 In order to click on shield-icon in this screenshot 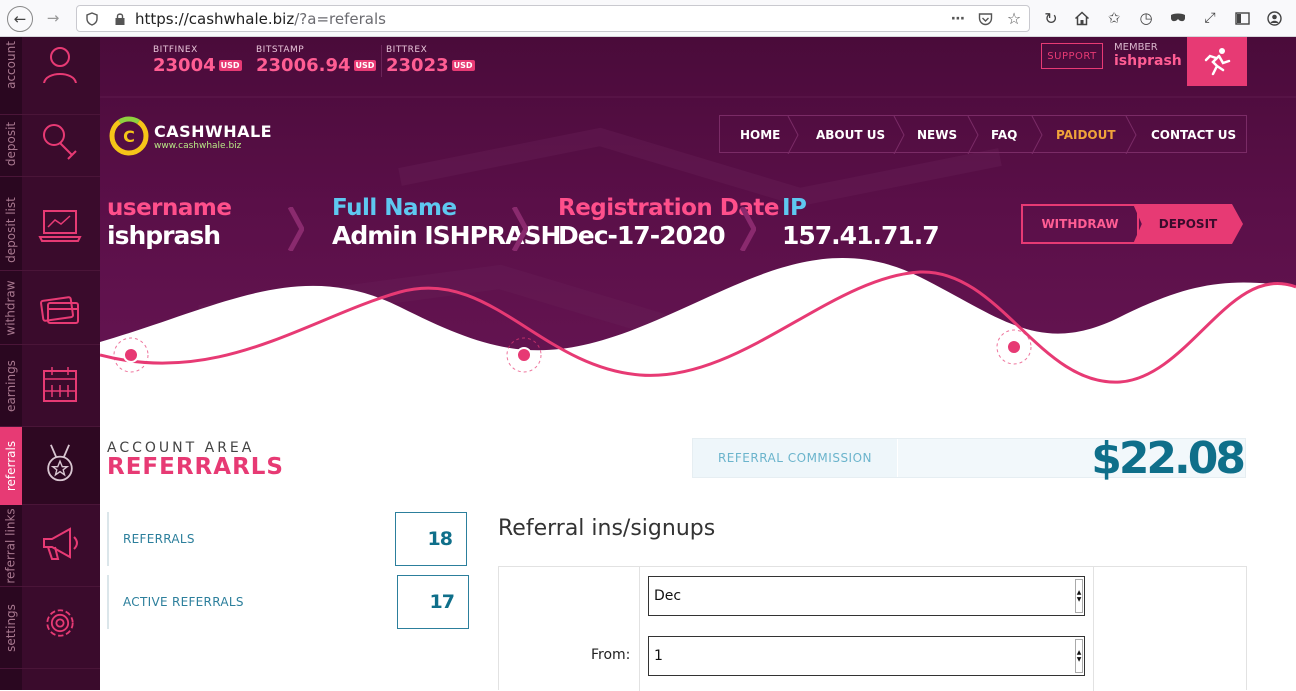, I will do `click(92, 19)`.